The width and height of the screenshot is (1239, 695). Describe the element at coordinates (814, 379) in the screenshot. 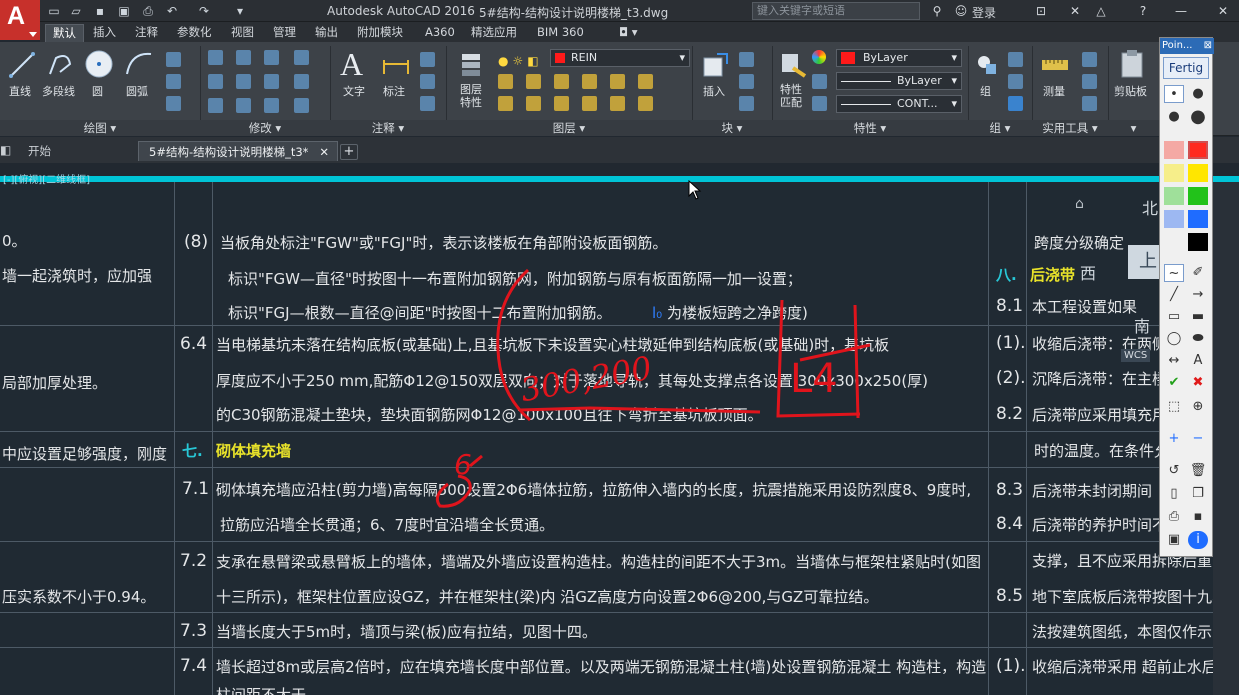

I see `ink-text-l4: L4` at that location.